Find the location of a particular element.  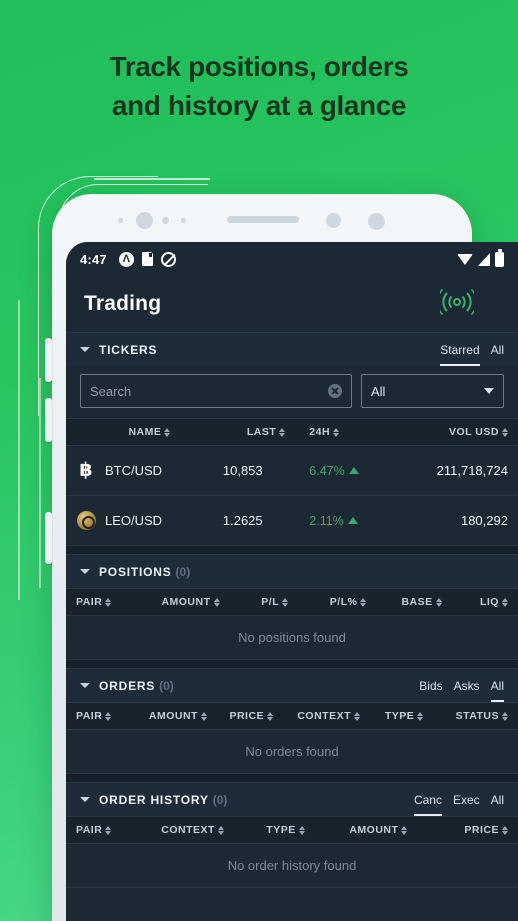

tab-all-history: All is located at coordinates (497, 804).